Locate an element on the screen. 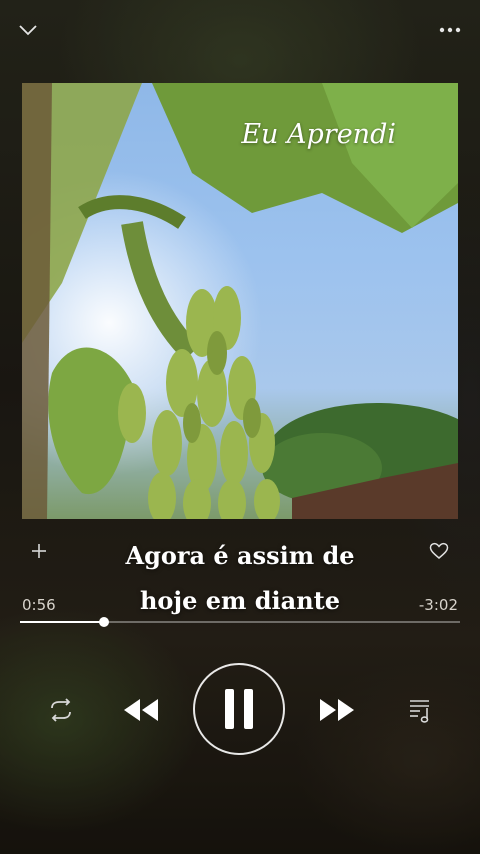  lyrics-line-2: hoje em diante is located at coordinates (240, 600).